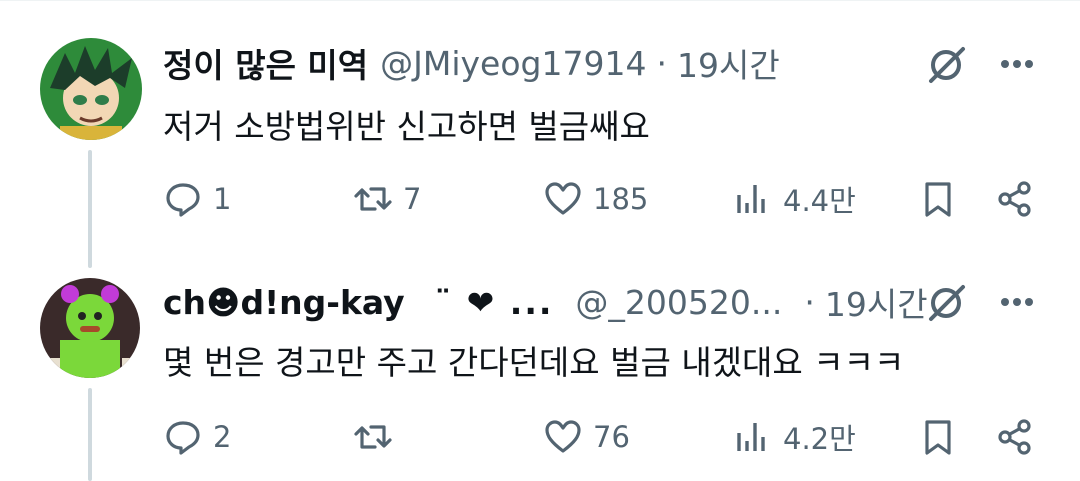 This screenshot has height=481, width=1080. I want to click on retweet-button: 7, so click(387, 199).